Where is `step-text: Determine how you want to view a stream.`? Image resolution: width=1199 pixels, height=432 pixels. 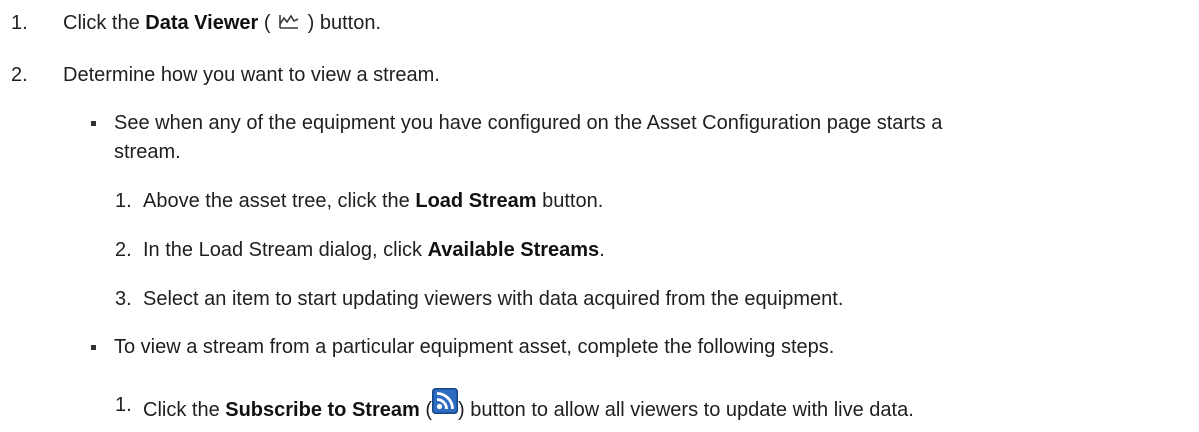 step-text: Determine how you want to view a stream. is located at coordinates (251, 75).